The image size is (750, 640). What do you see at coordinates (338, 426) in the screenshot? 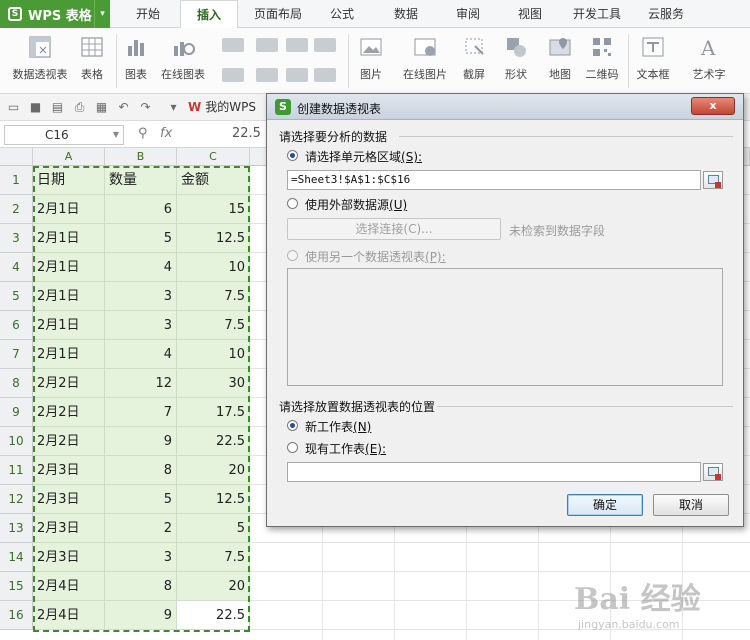
I see `option-new-sheet: 新工作表(N)` at bounding box center [338, 426].